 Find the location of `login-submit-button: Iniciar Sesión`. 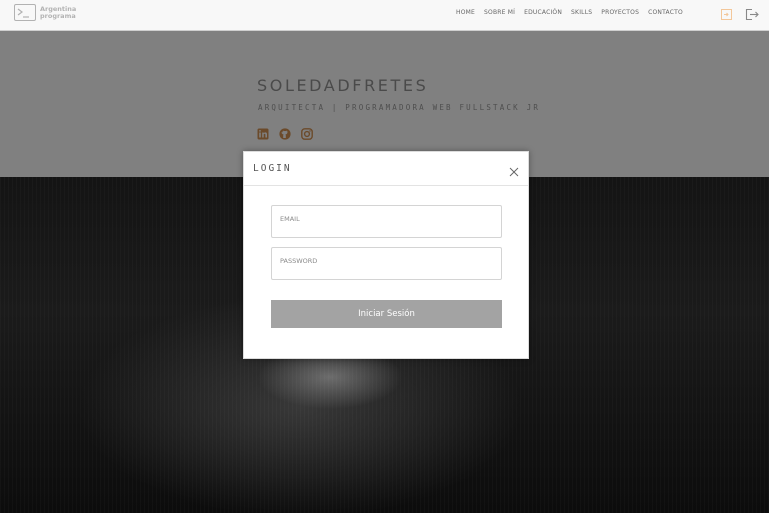

login-submit-button: Iniciar Sesión is located at coordinates (386, 314).